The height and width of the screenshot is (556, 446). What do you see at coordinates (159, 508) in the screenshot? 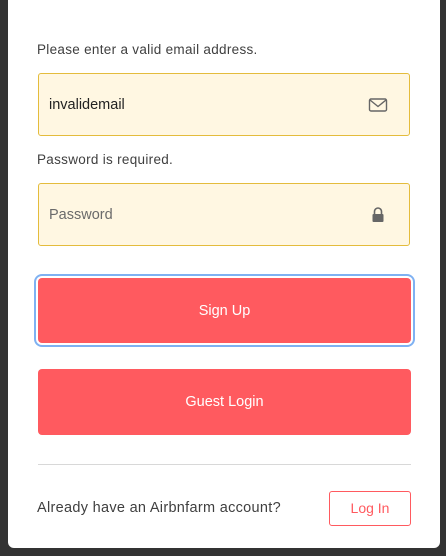
I see `account-prompt-text: Already have an Airbnfarm account?` at bounding box center [159, 508].